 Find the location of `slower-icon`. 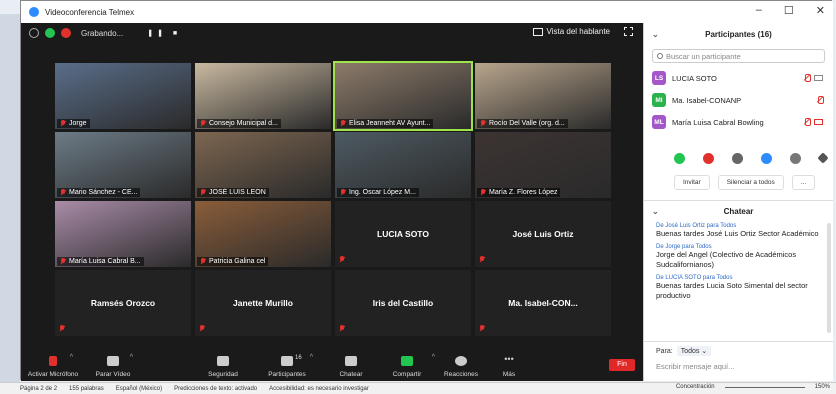

slower-icon is located at coordinates (737, 158).